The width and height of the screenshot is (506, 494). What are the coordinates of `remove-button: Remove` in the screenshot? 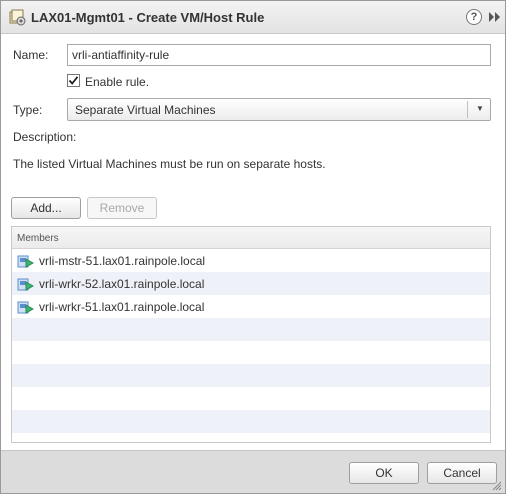 It's located at (122, 208).